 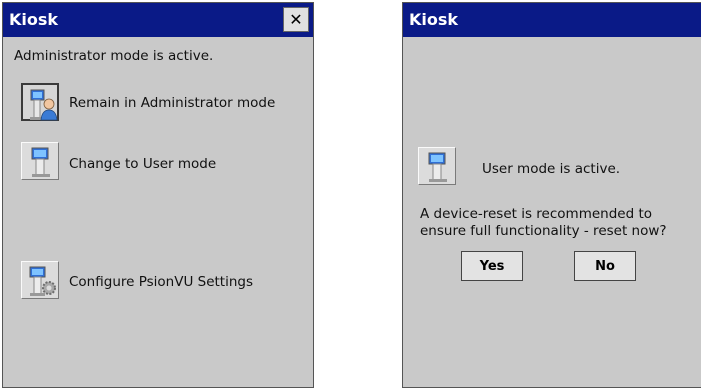 What do you see at coordinates (172, 103) in the screenshot?
I see `remain-admin-label: Remain in Administrator mode` at bounding box center [172, 103].